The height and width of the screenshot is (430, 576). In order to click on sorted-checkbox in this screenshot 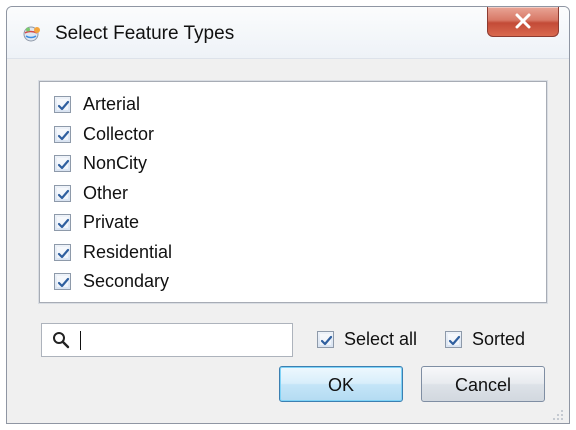, I will do `click(453, 339)`.